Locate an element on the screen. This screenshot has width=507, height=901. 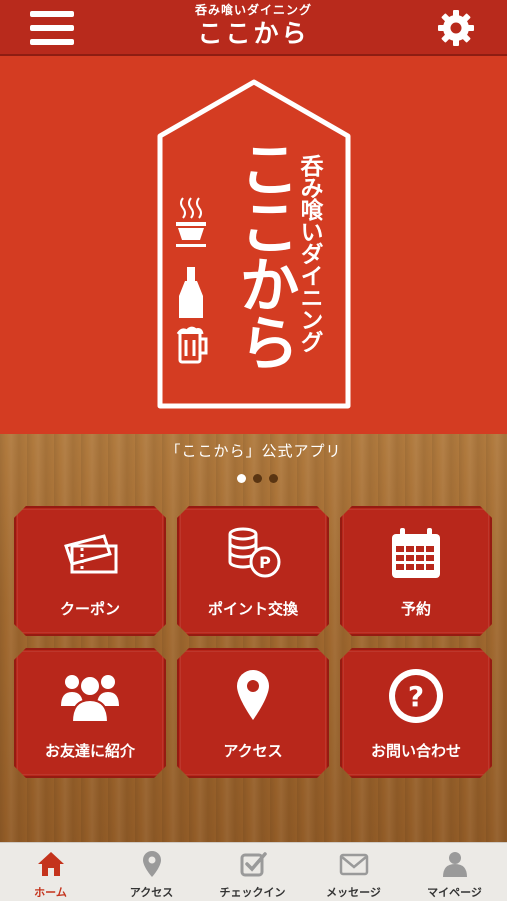
tab-checkin-label: チェックイン is located at coordinates (252, 892).